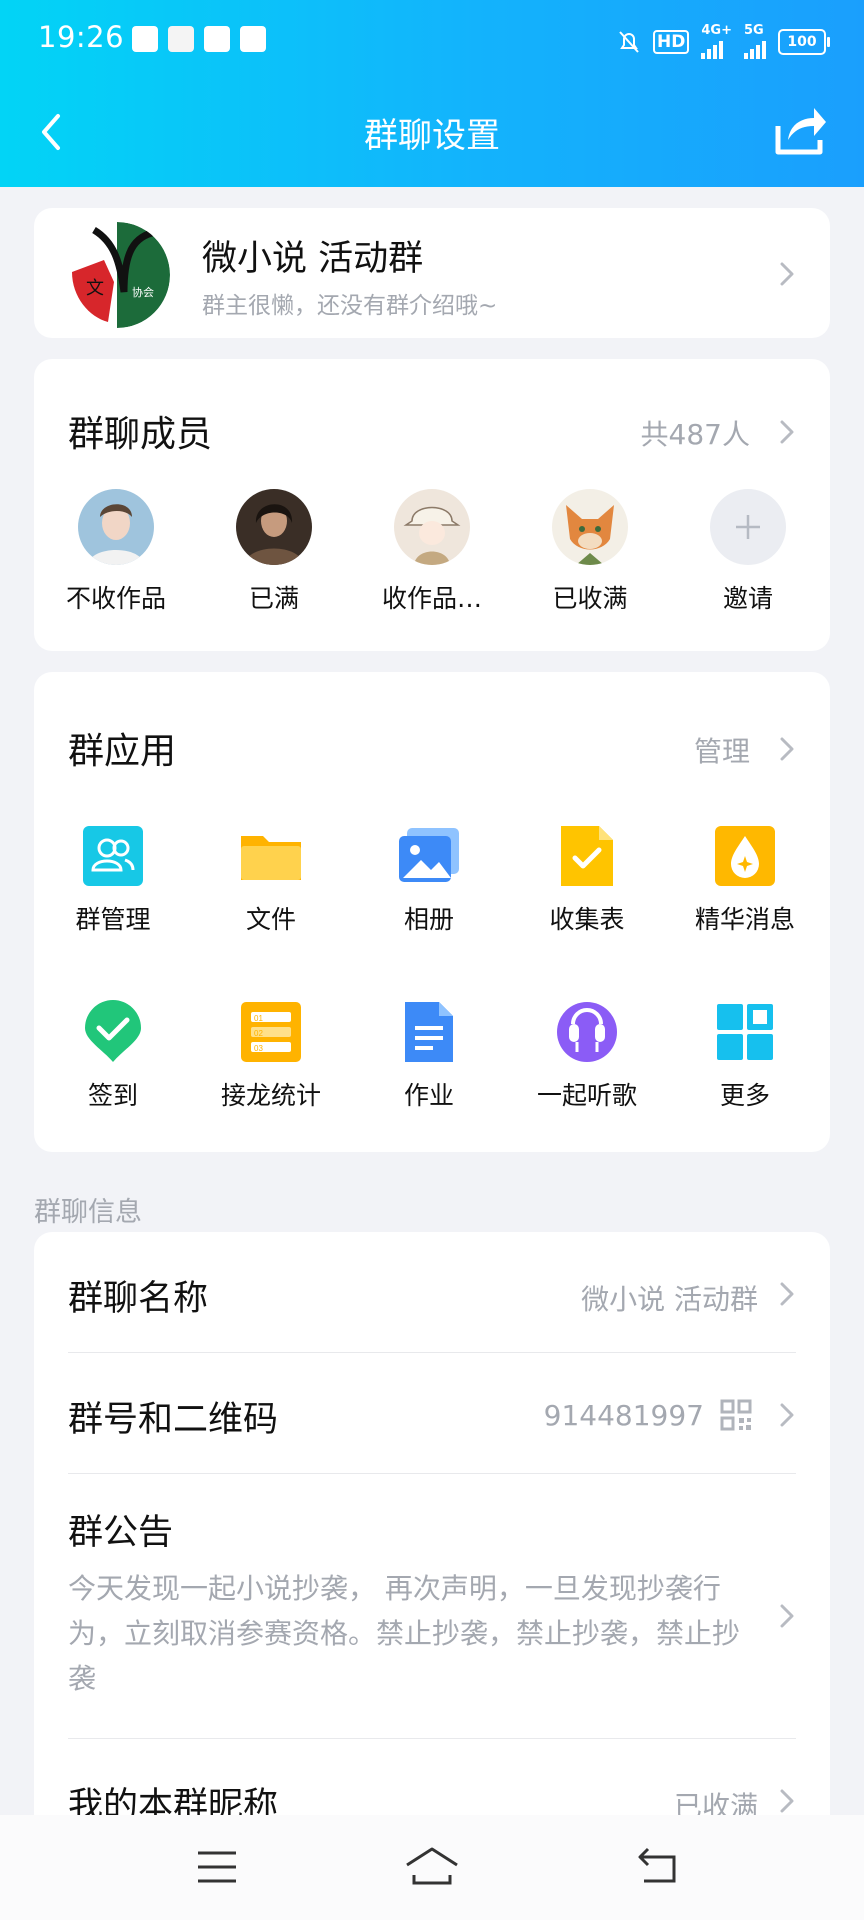 The height and width of the screenshot is (1920, 864). Describe the element at coordinates (270, 919) in the screenshot. I see `app-label: 文件` at that location.